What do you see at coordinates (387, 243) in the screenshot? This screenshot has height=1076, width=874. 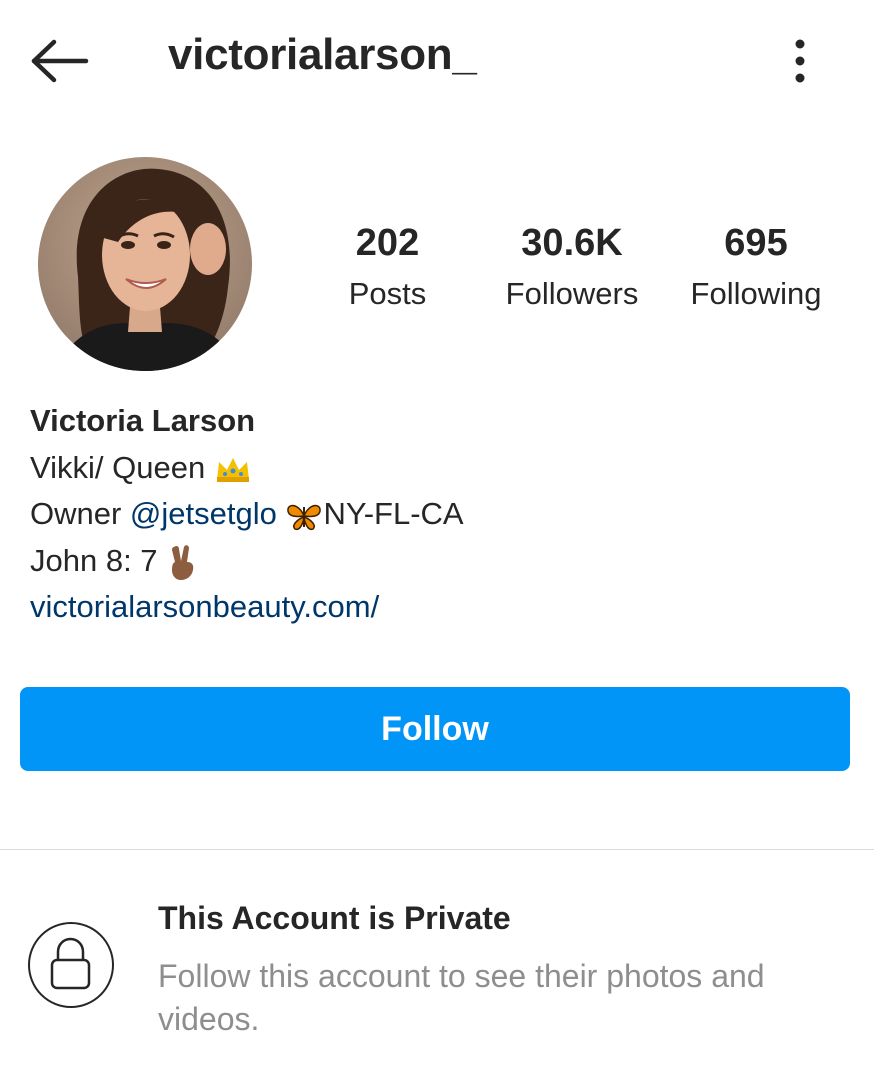 I see `posts-count: 202` at bounding box center [387, 243].